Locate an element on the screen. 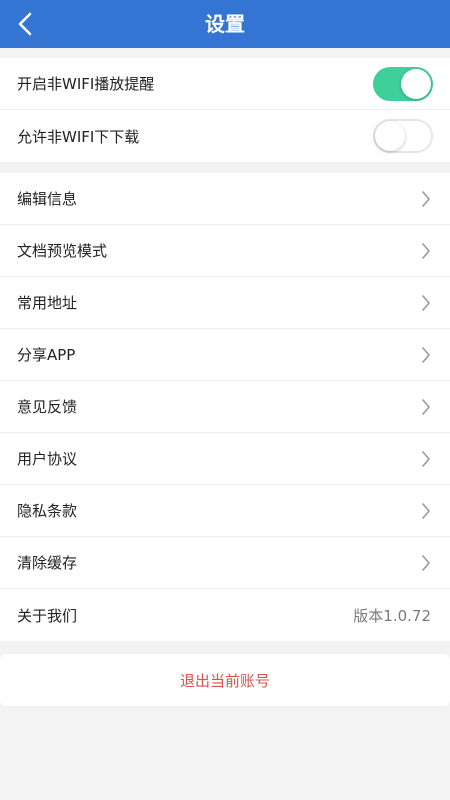 This screenshot has height=800, width=450. menu-item-edit-info: 编辑信息 is located at coordinates (225, 199).